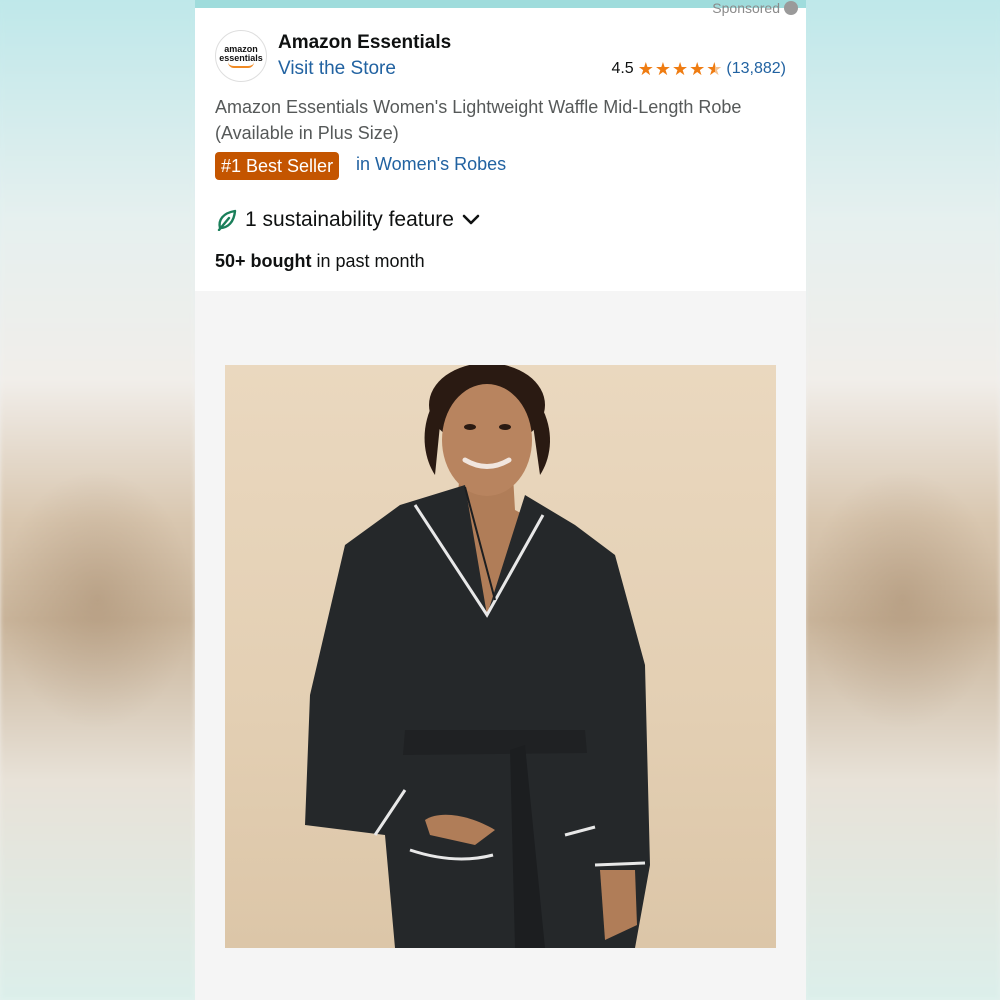  I want to click on sponsored-label: Sponsored, so click(755, 8).